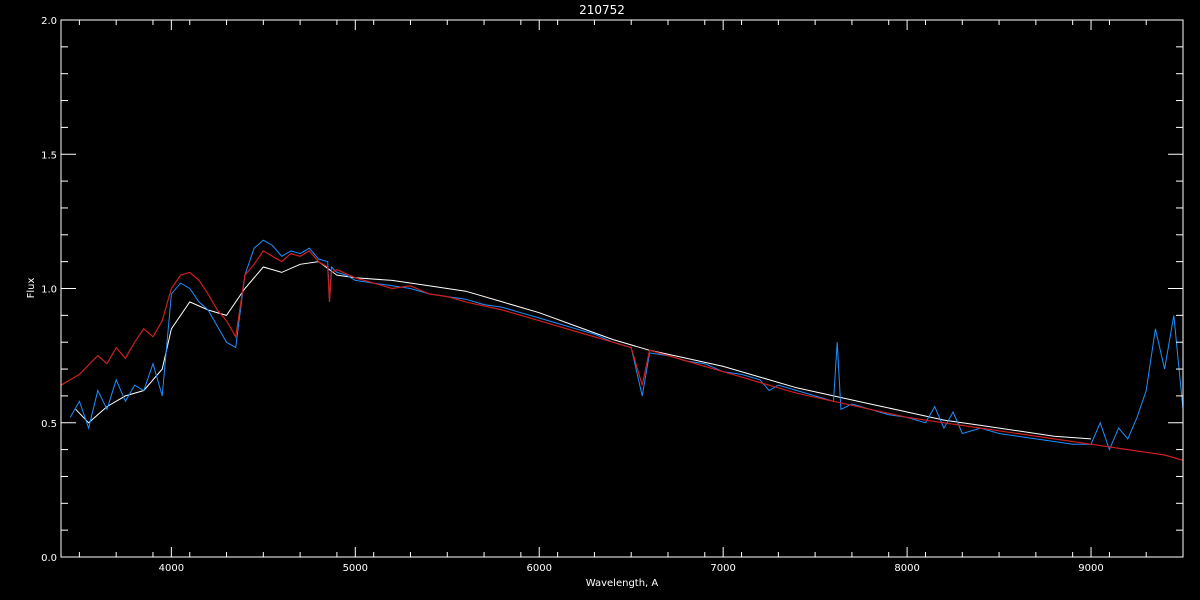  I want to click on y-tick-label: 0.5, so click(49, 424).